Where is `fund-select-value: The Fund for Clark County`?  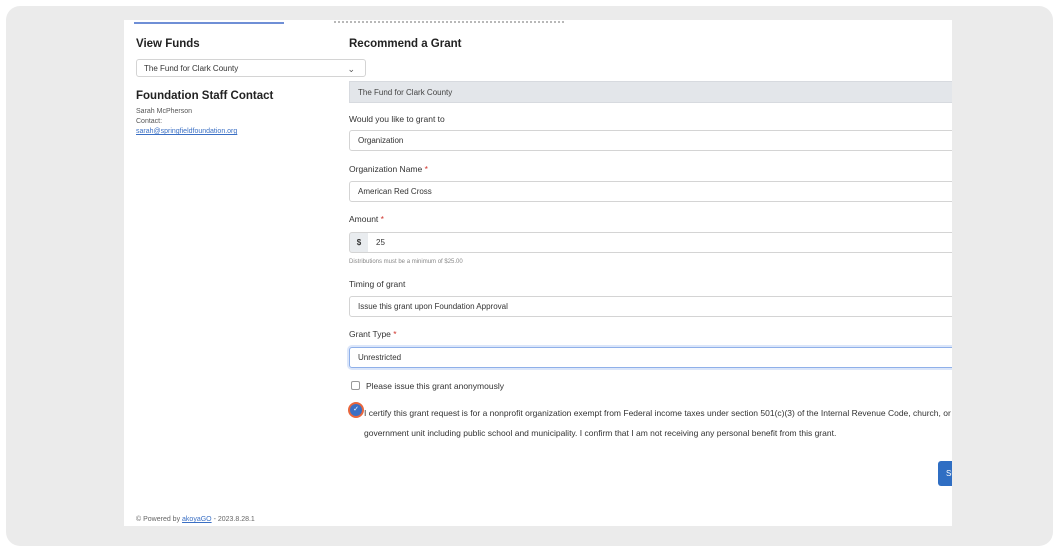
fund-select-value: The Fund for Clark County is located at coordinates (191, 68).